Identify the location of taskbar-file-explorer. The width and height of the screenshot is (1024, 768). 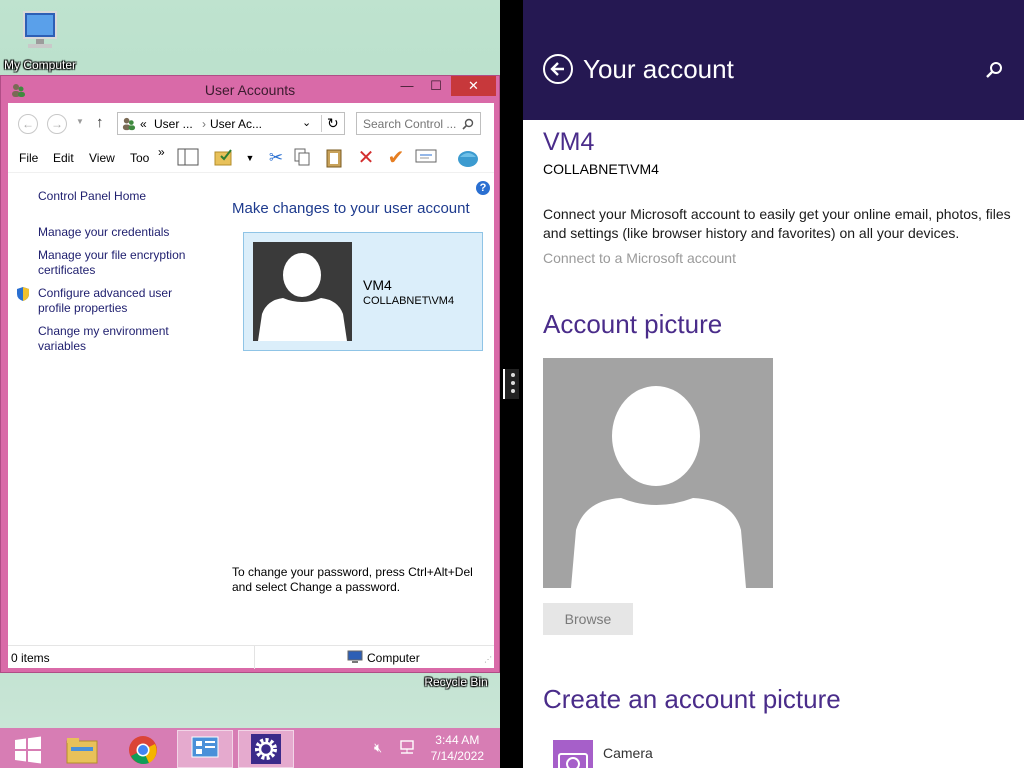
(82, 749).